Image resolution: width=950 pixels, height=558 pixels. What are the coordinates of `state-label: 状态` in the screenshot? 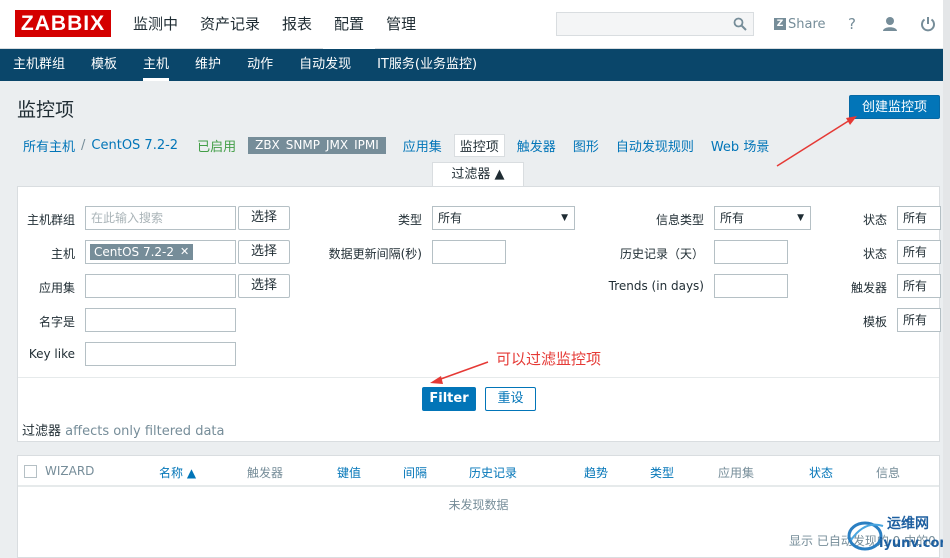 It's located at (874, 220).